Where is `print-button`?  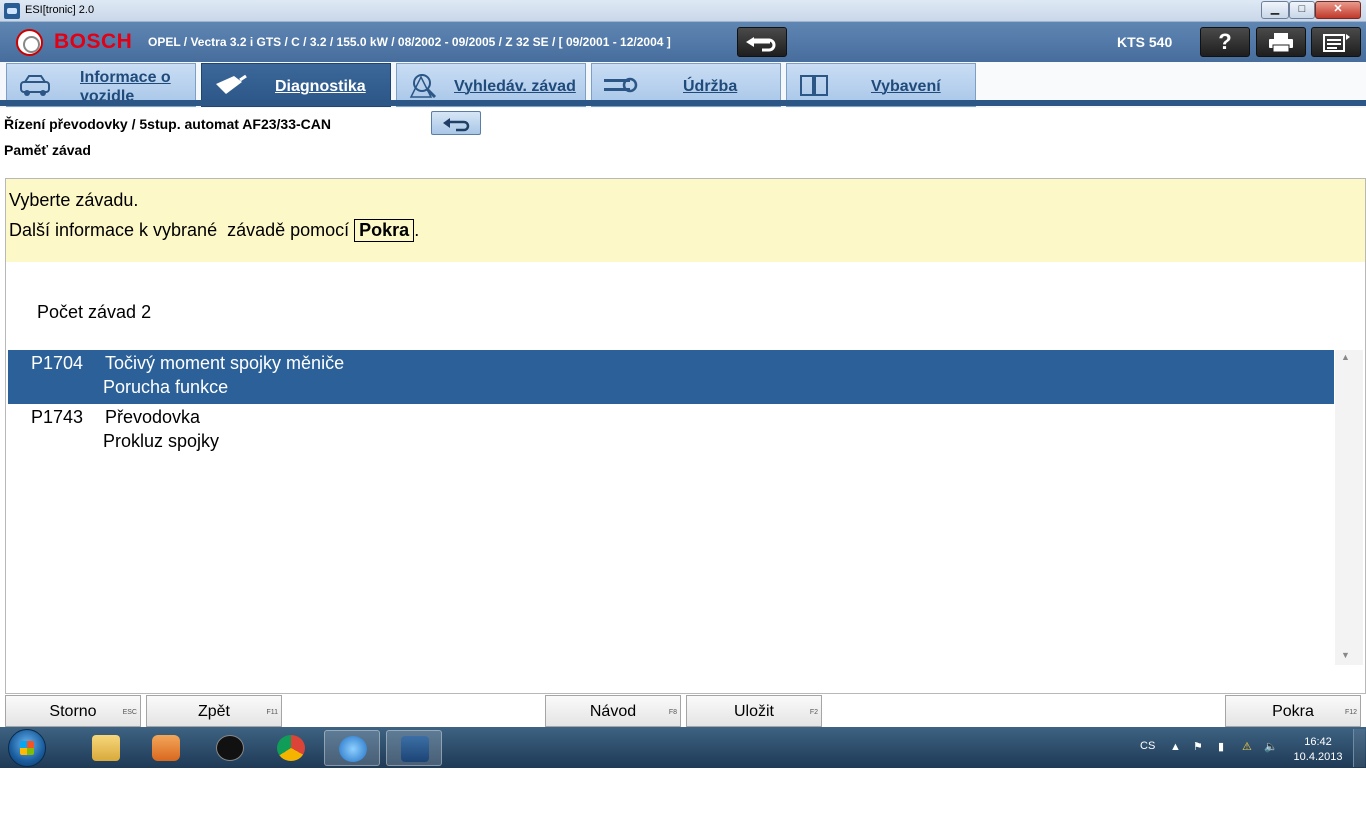 print-button is located at coordinates (1281, 42).